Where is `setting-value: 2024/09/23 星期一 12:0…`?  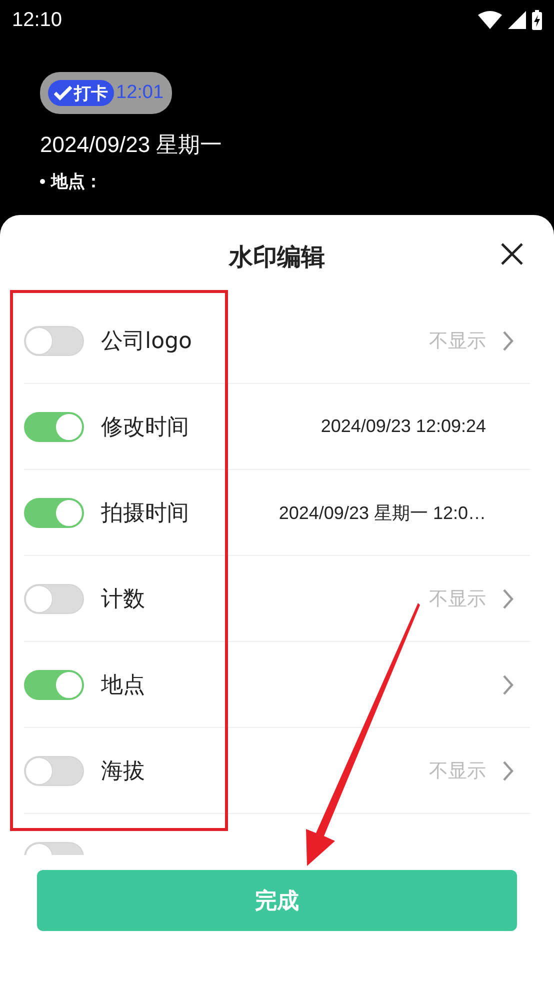 setting-value: 2024/09/23 星期一 12:0… is located at coordinates (382, 513).